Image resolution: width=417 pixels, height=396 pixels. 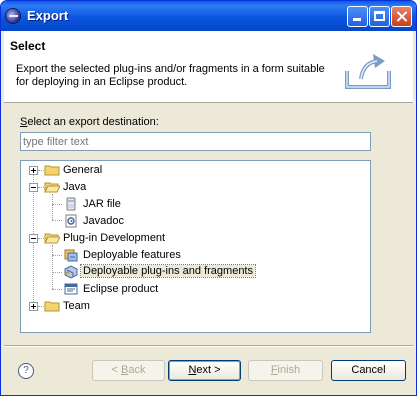 I want to click on button-bar-separator, so click(x=208, y=346).